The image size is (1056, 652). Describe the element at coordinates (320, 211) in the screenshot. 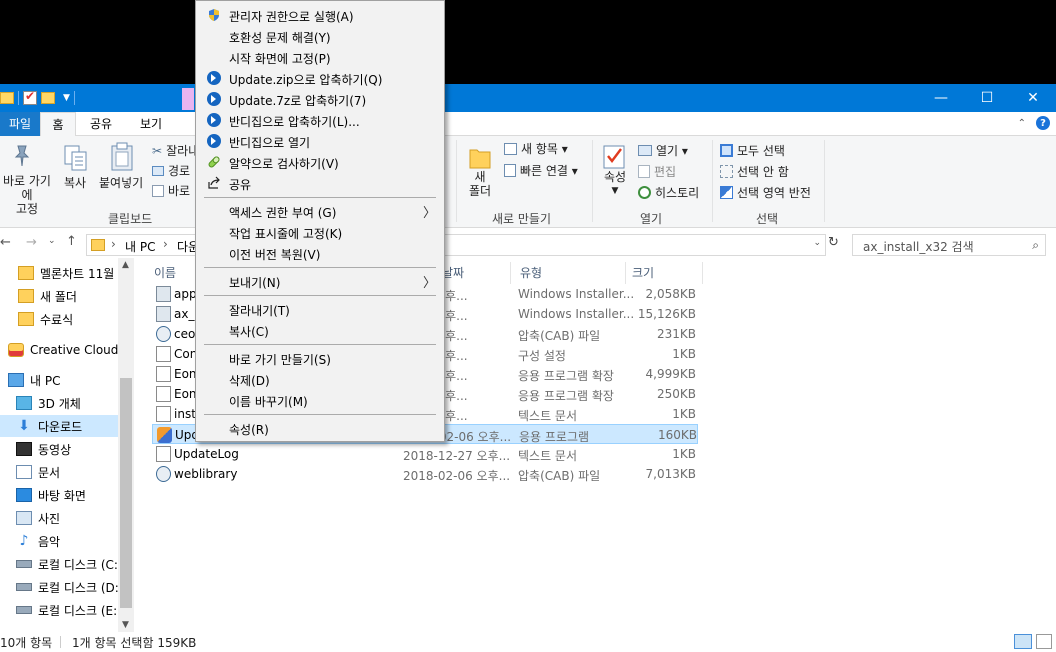

I see `menu-item-give-access: 액세스 권한 부여 (G) 〉` at that location.